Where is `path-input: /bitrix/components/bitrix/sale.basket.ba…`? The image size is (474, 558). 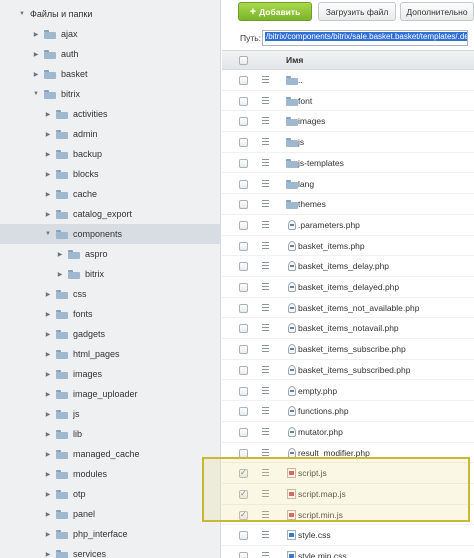
path-input: /bitrix/components/bitrix/sale.basket.ba… is located at coordinates (365, 38).